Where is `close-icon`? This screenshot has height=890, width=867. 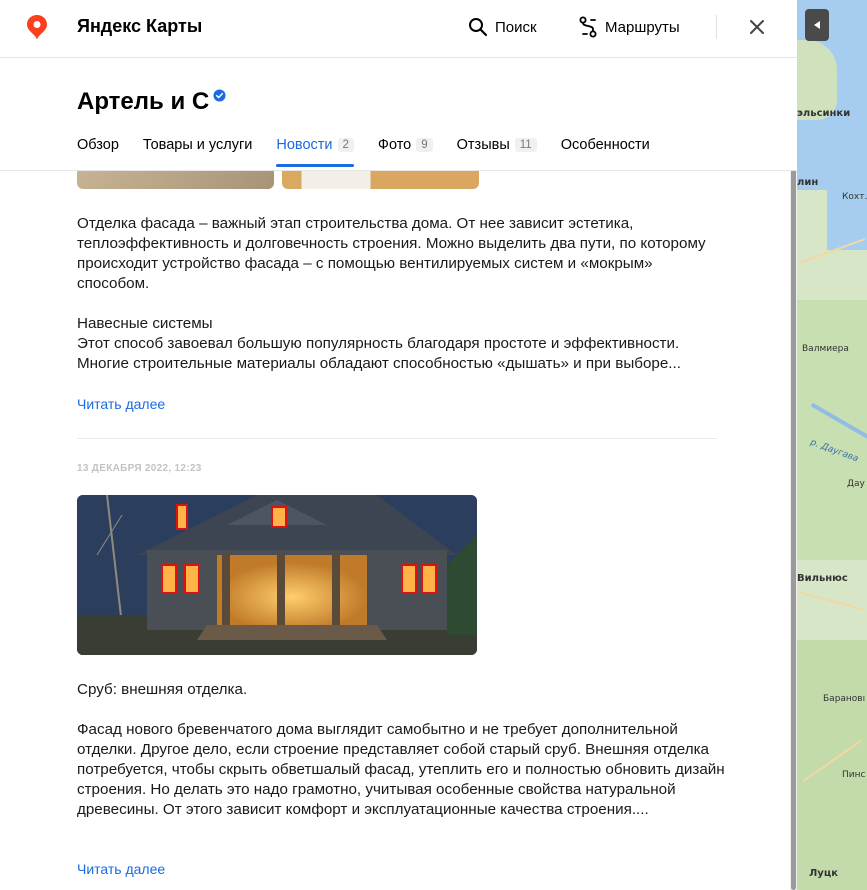
close-icon is located at coordinates (757, 27).